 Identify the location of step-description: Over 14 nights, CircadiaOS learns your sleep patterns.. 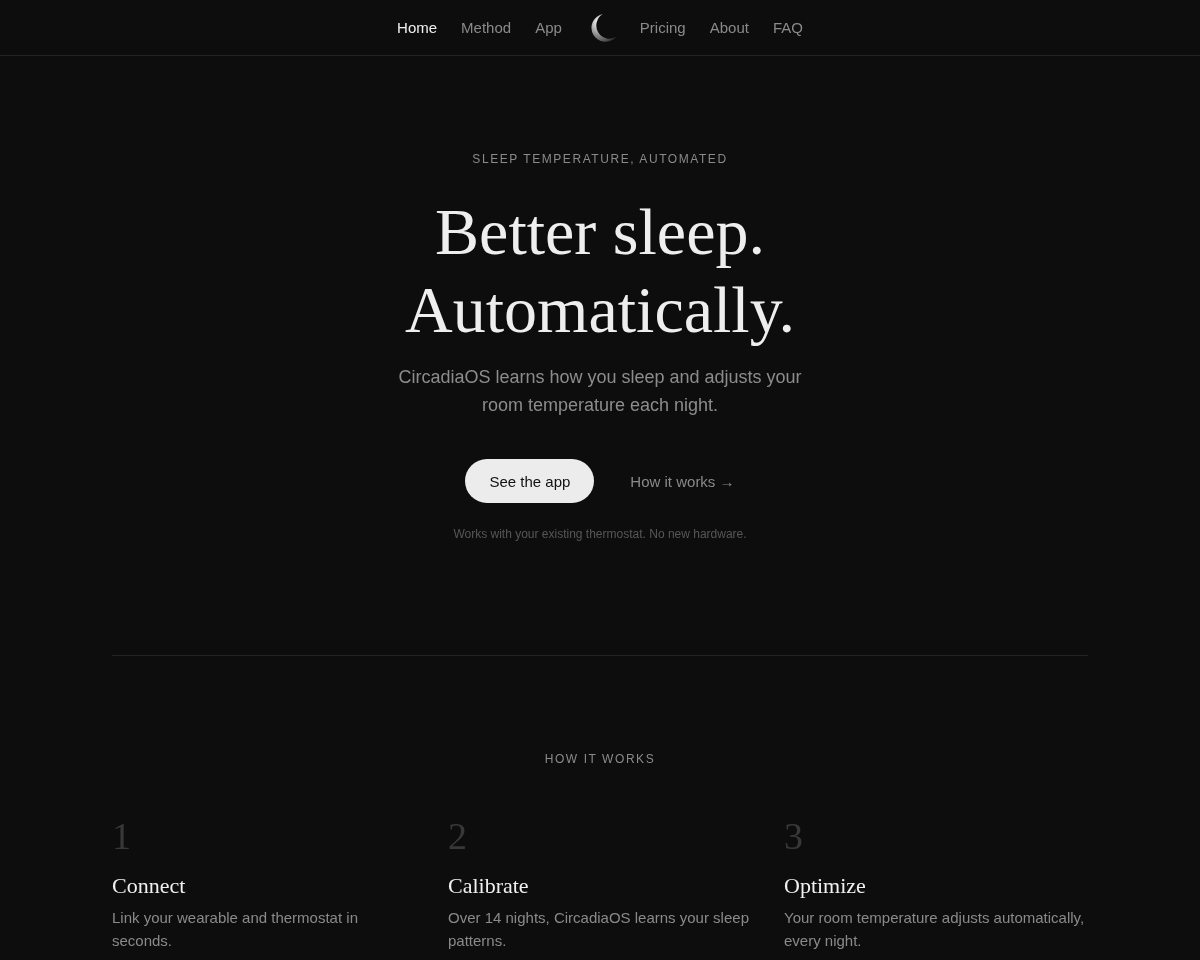
(599, 929).